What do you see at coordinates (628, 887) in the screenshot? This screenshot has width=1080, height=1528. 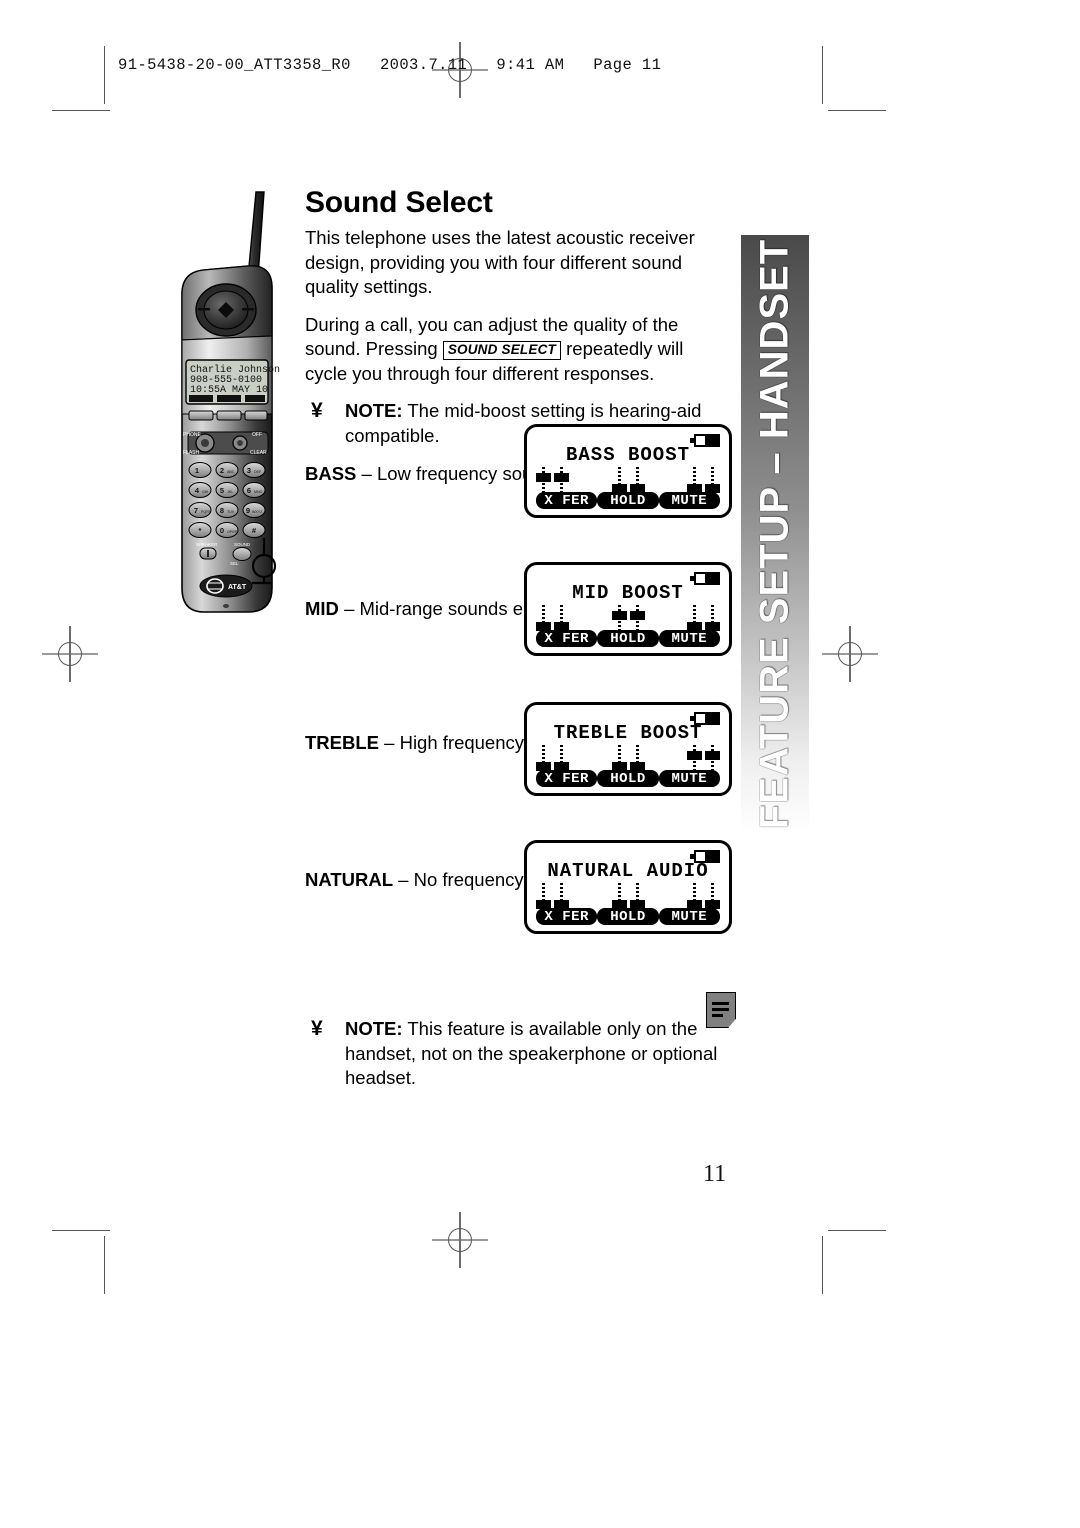 I see `lcd-natural-audio: NATURAL AUDIO X FER HOLD MUTE` at bounding box center [628, 887].